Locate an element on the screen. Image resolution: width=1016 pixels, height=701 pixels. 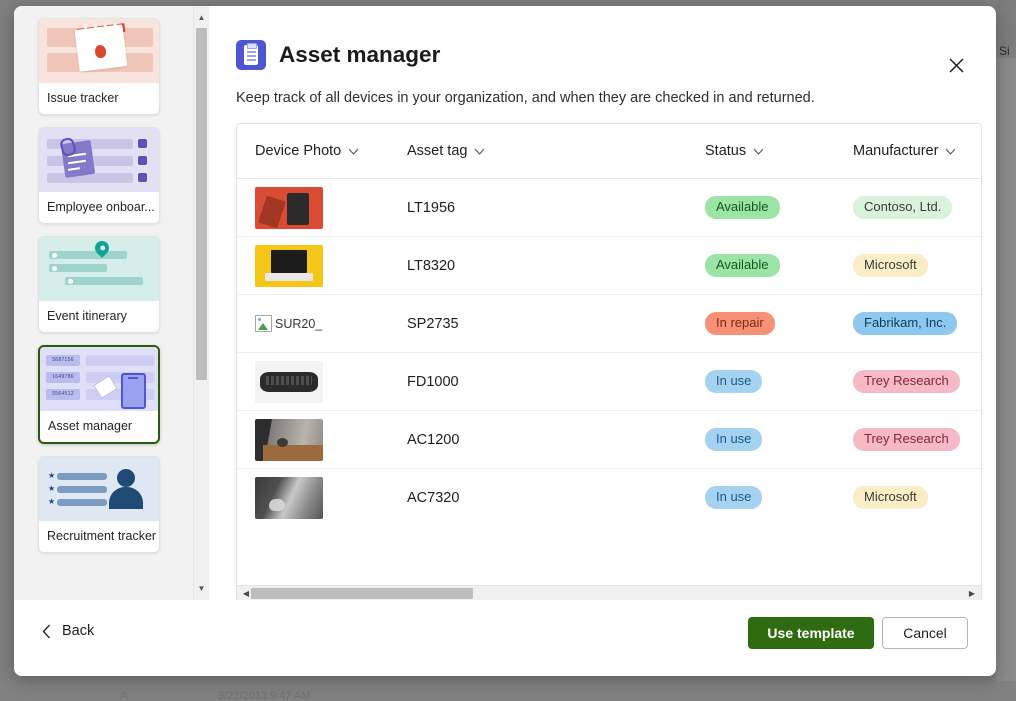
table-row: LT1956 Available Contoso, Ltd. is located at coordinates (609, 207).